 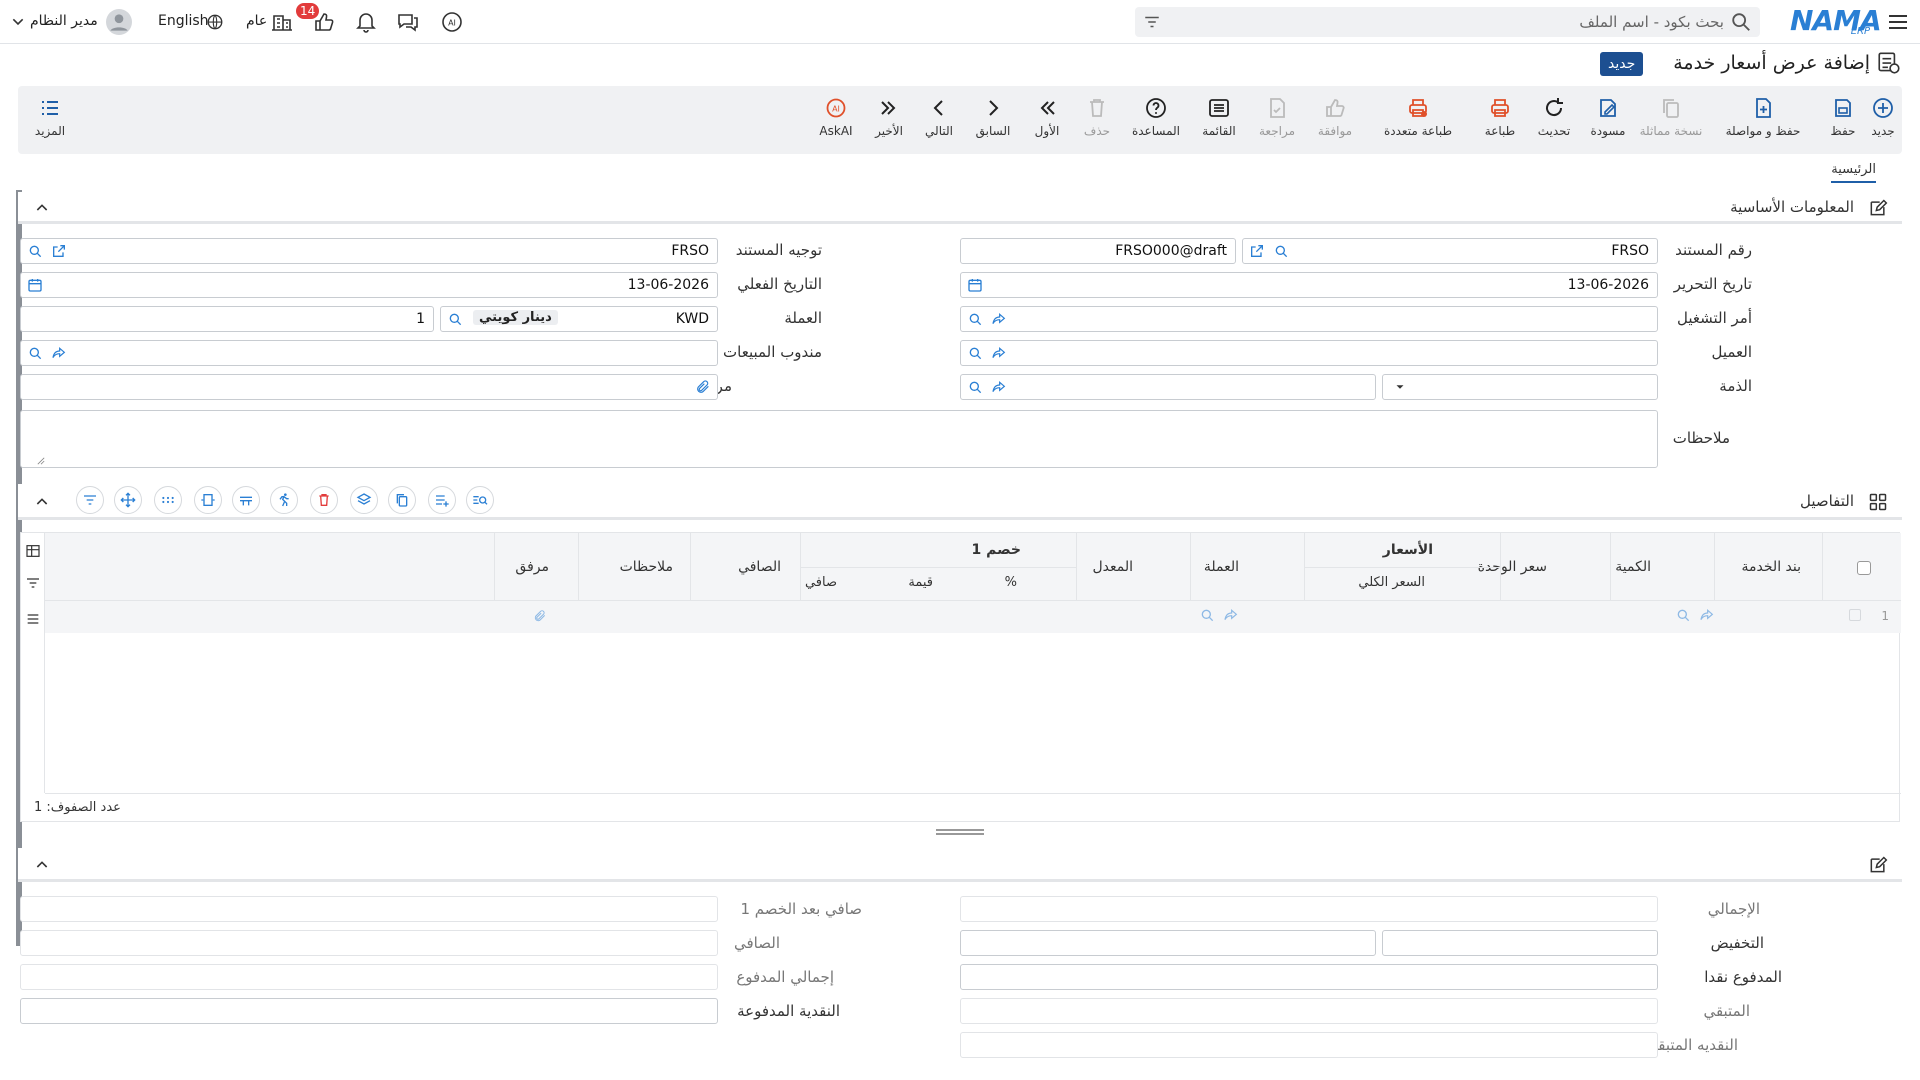 What do you see at coordinates (183, 21) in the screenshot?
I see `language-switch: English` at bounding box center [183, 21].